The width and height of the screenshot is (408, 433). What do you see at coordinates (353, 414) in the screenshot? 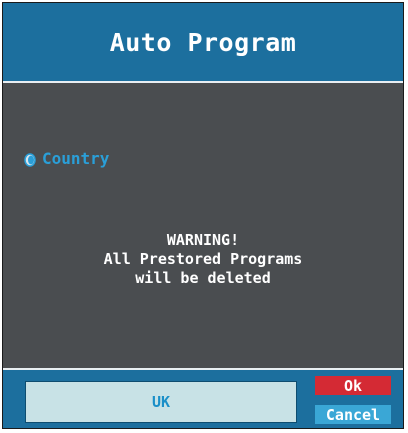
I see `cancel-button: Cancel` at bounding box center [353, 414].